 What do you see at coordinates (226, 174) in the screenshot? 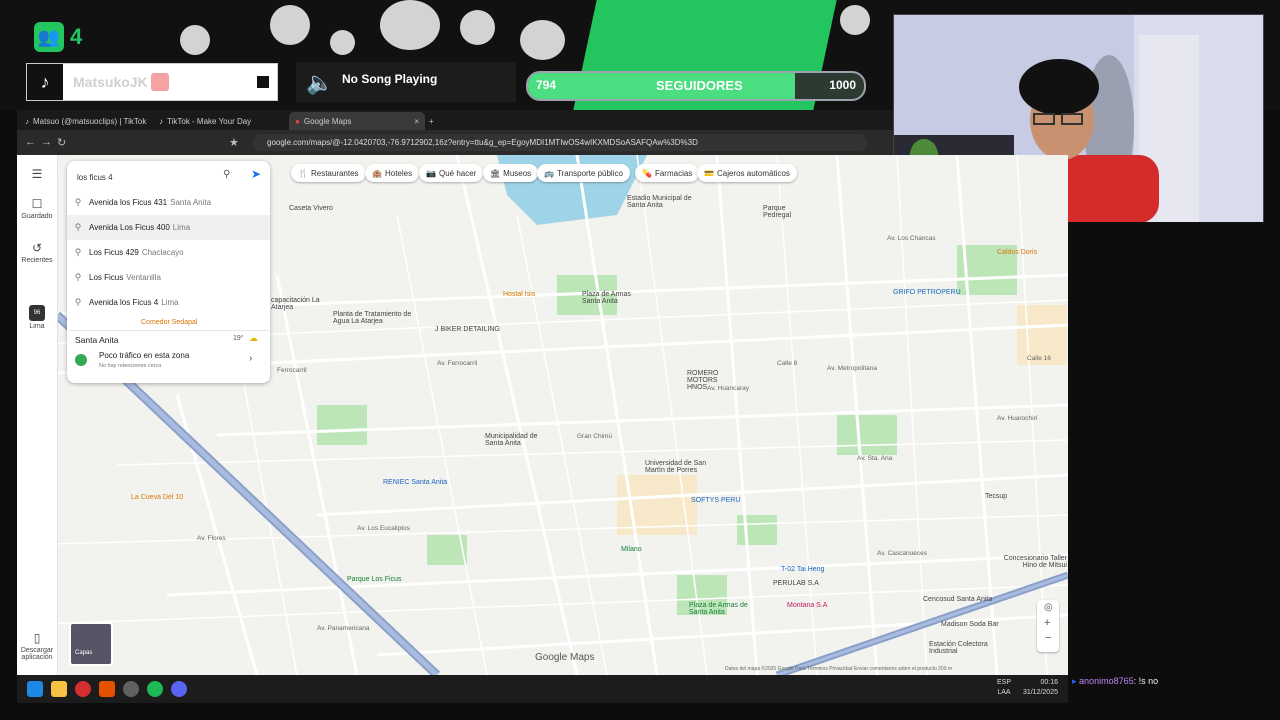
I see `search-icon: ⚲` at bounding box center [226, 174].